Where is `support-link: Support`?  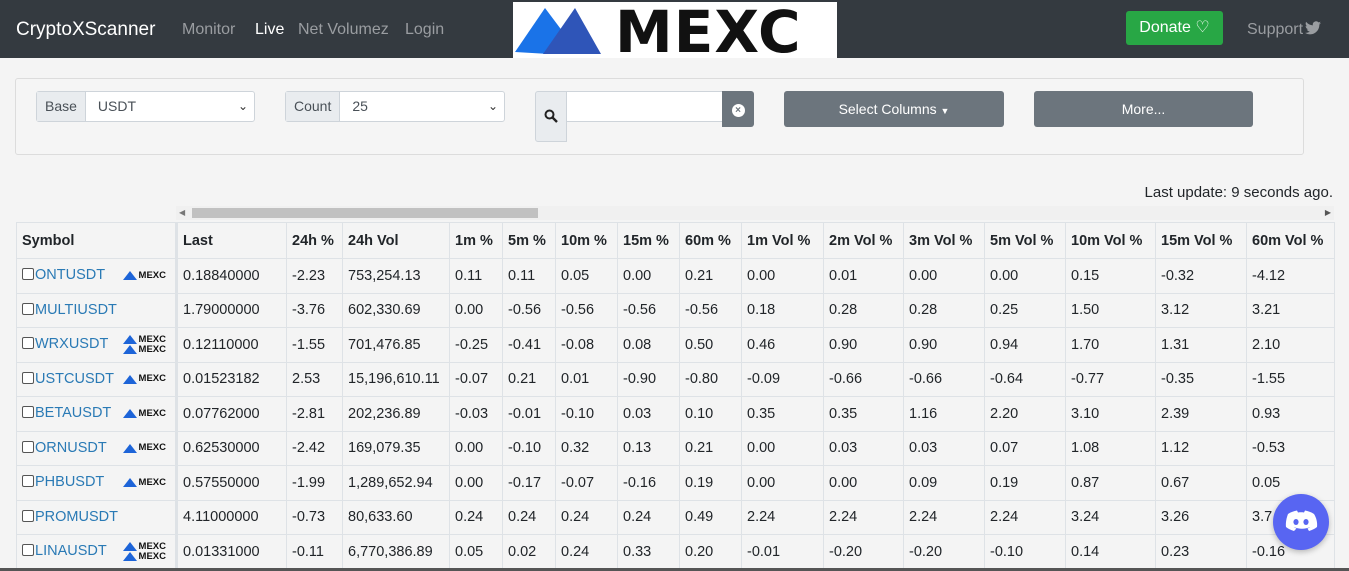 support-link: Support is located at coordinates (1284, 30).